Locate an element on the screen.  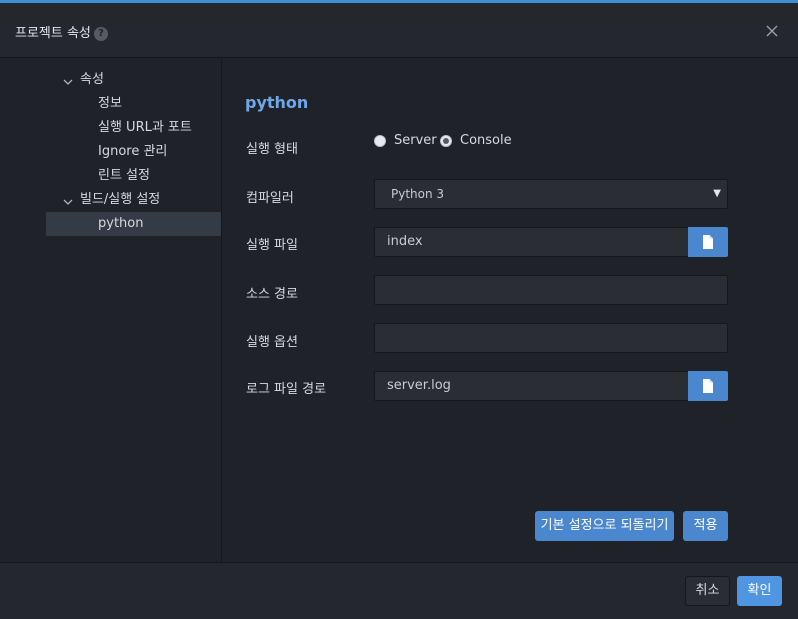
log-path-browse-button is located at coordinates (708, 386).